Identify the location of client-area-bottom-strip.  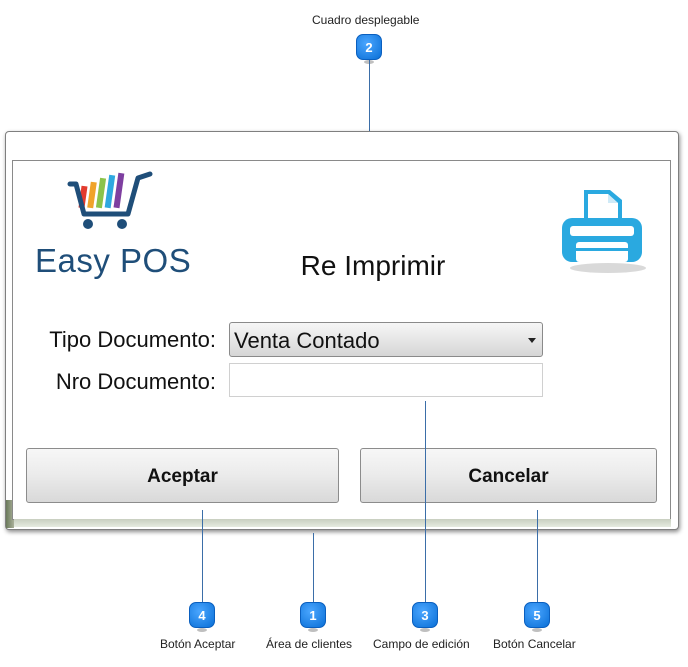
(342, 523).